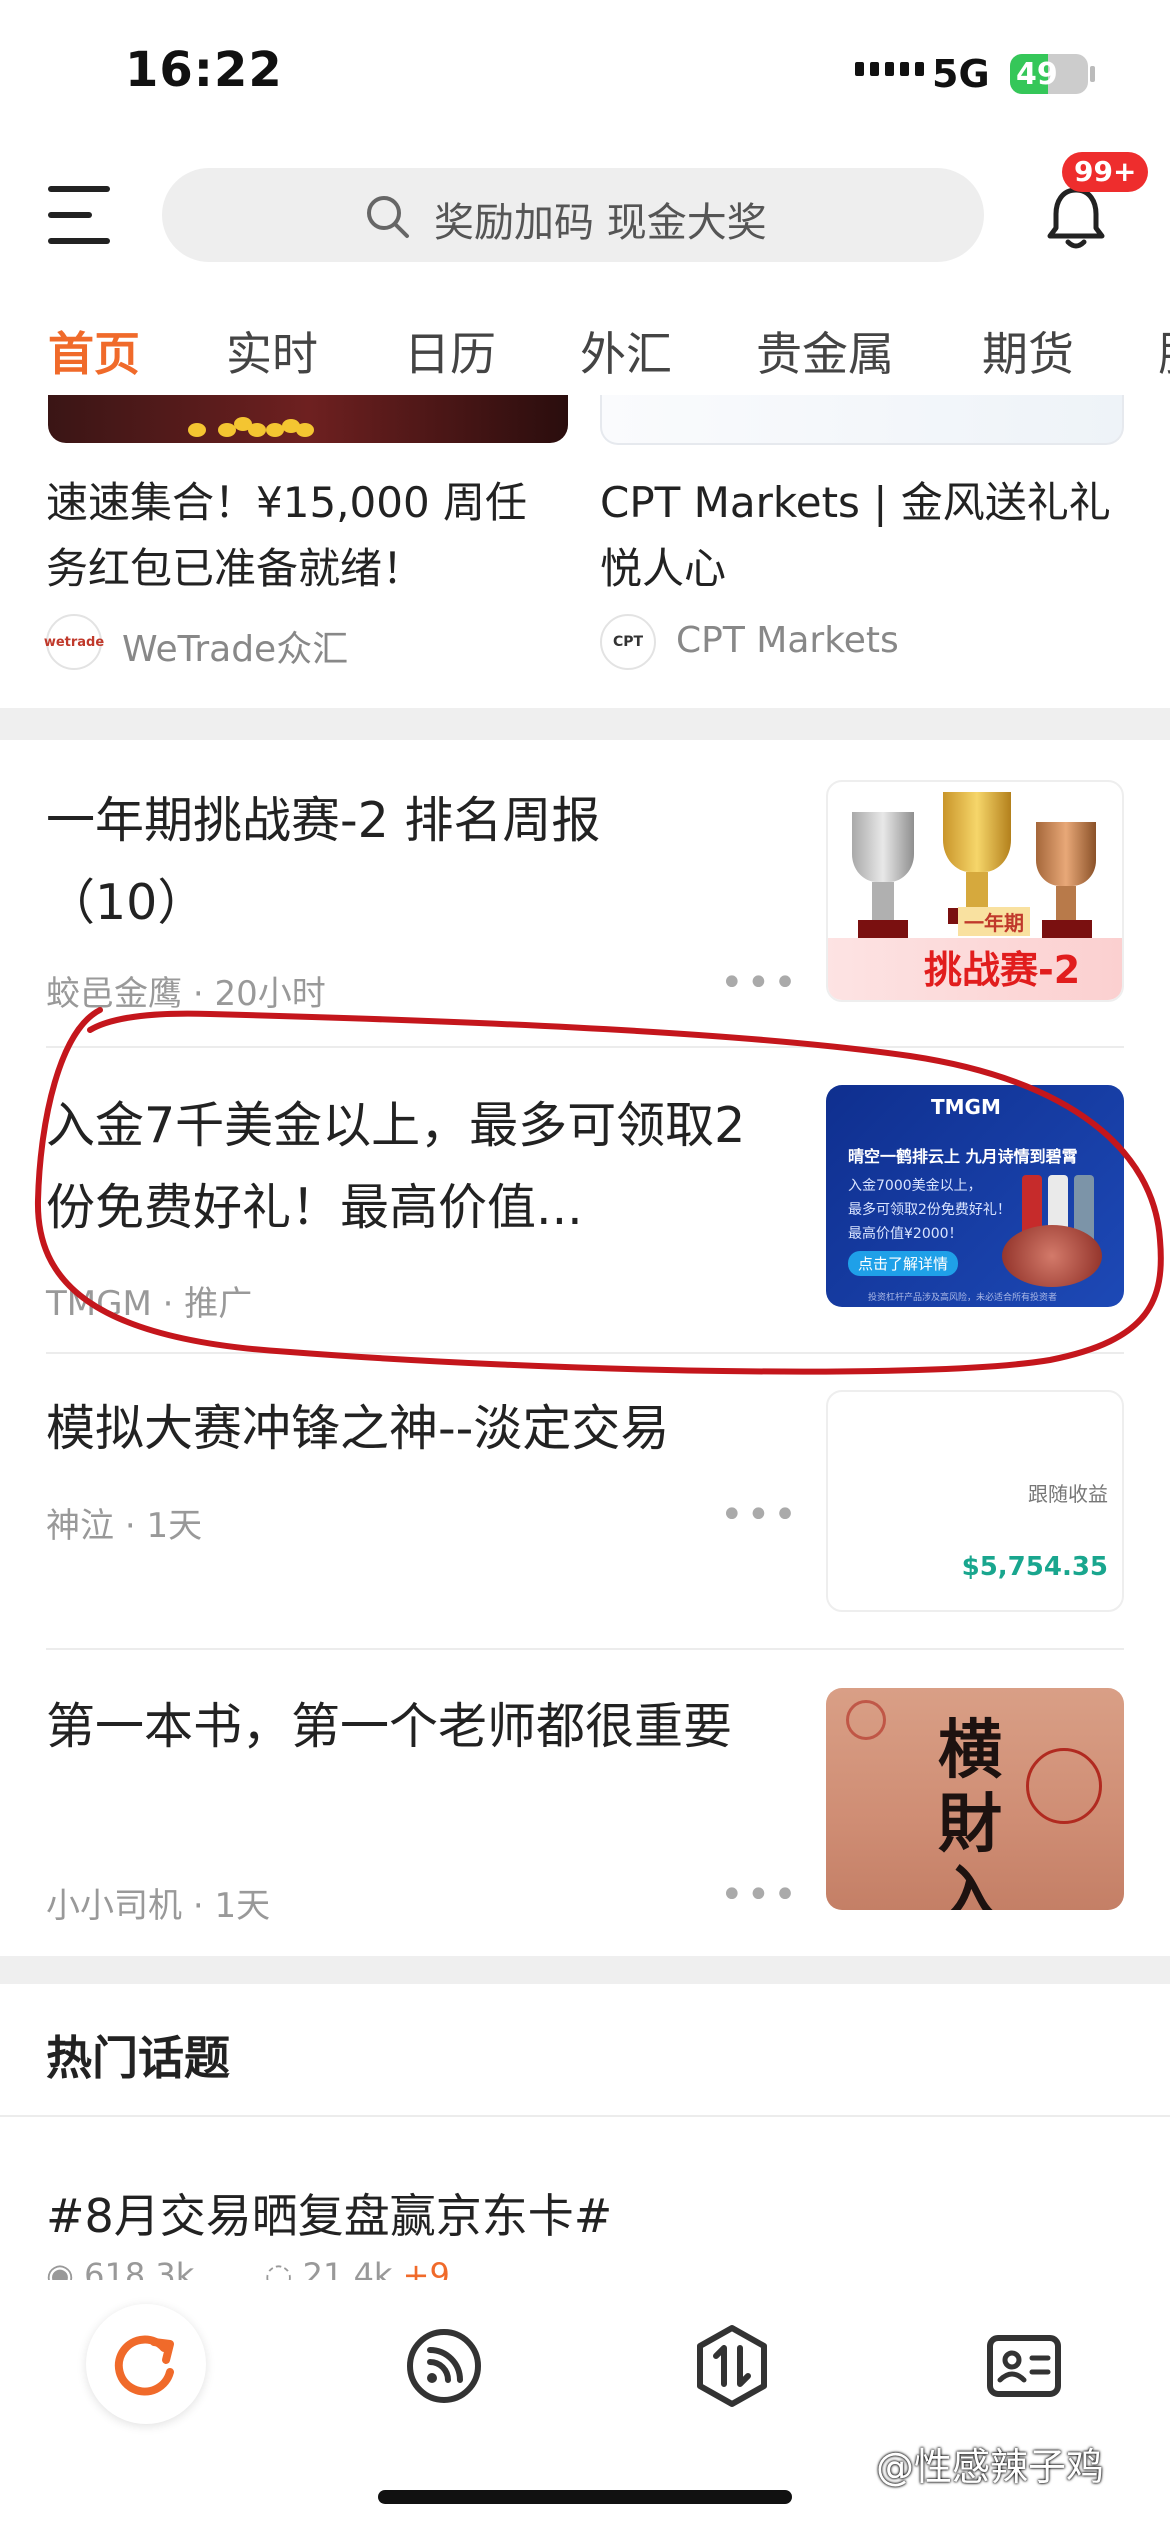  I want to click on bell-icon, so click(1076, 218).